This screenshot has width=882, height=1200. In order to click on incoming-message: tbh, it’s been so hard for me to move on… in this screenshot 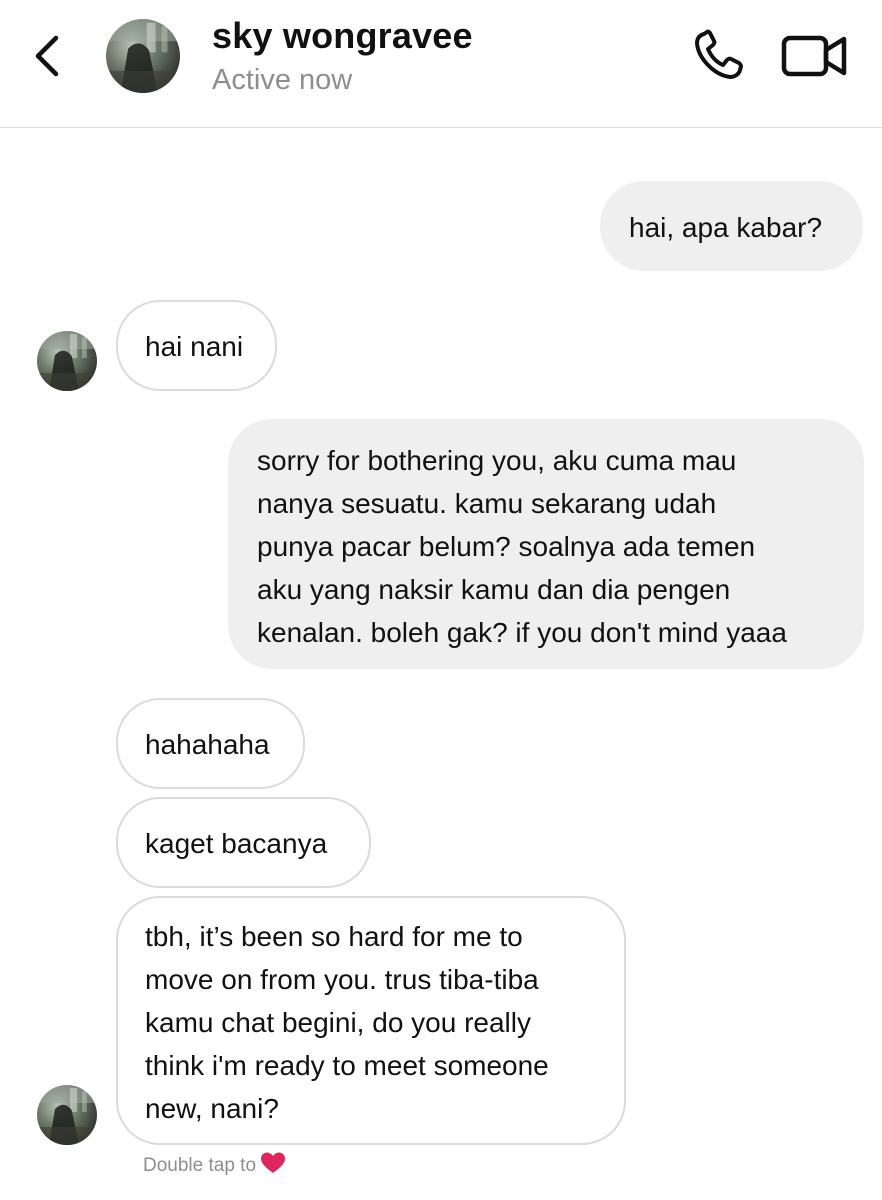, I will do `click(371, 1020)`.